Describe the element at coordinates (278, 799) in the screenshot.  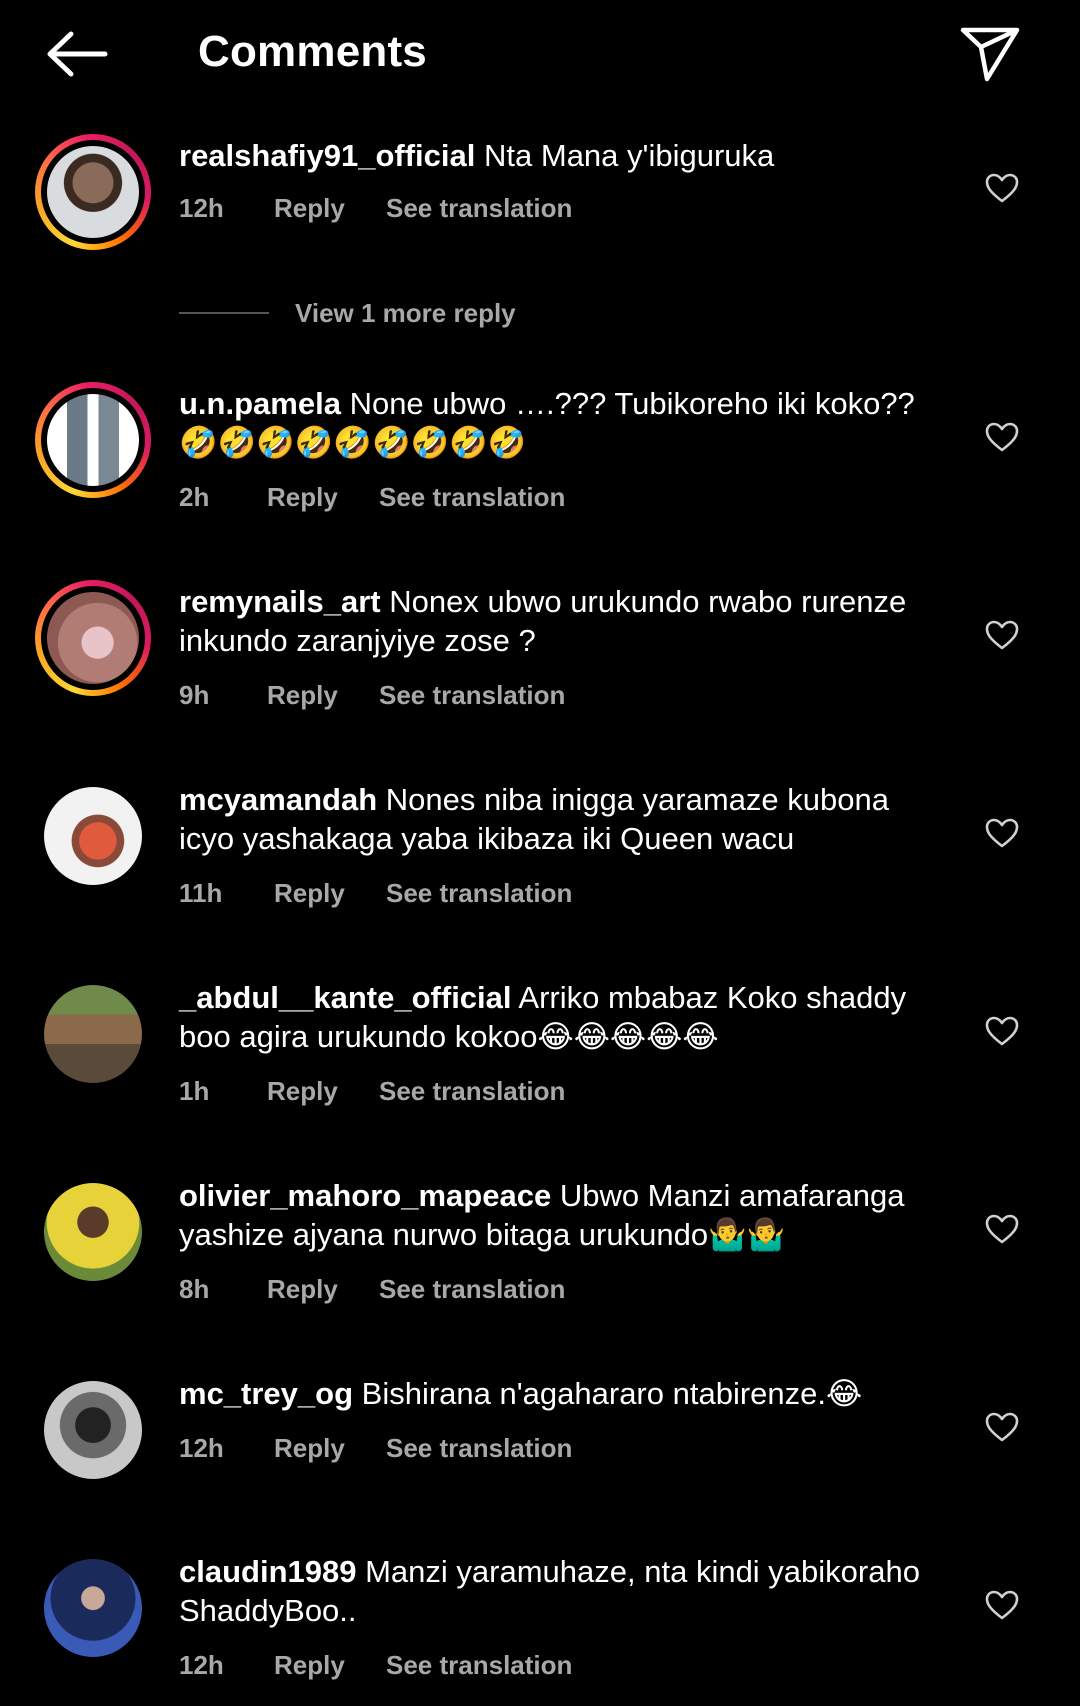
I see `comment-username: mcyamandah` at that location.